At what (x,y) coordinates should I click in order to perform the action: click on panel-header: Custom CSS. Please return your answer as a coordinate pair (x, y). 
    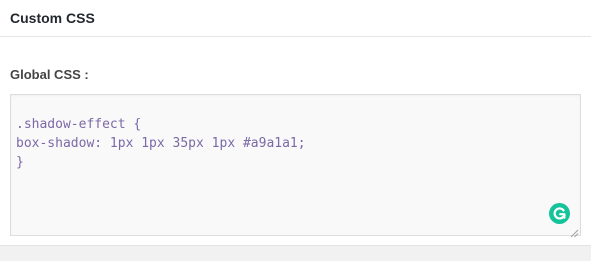
    Looking at the image, I should click on (295, 18).